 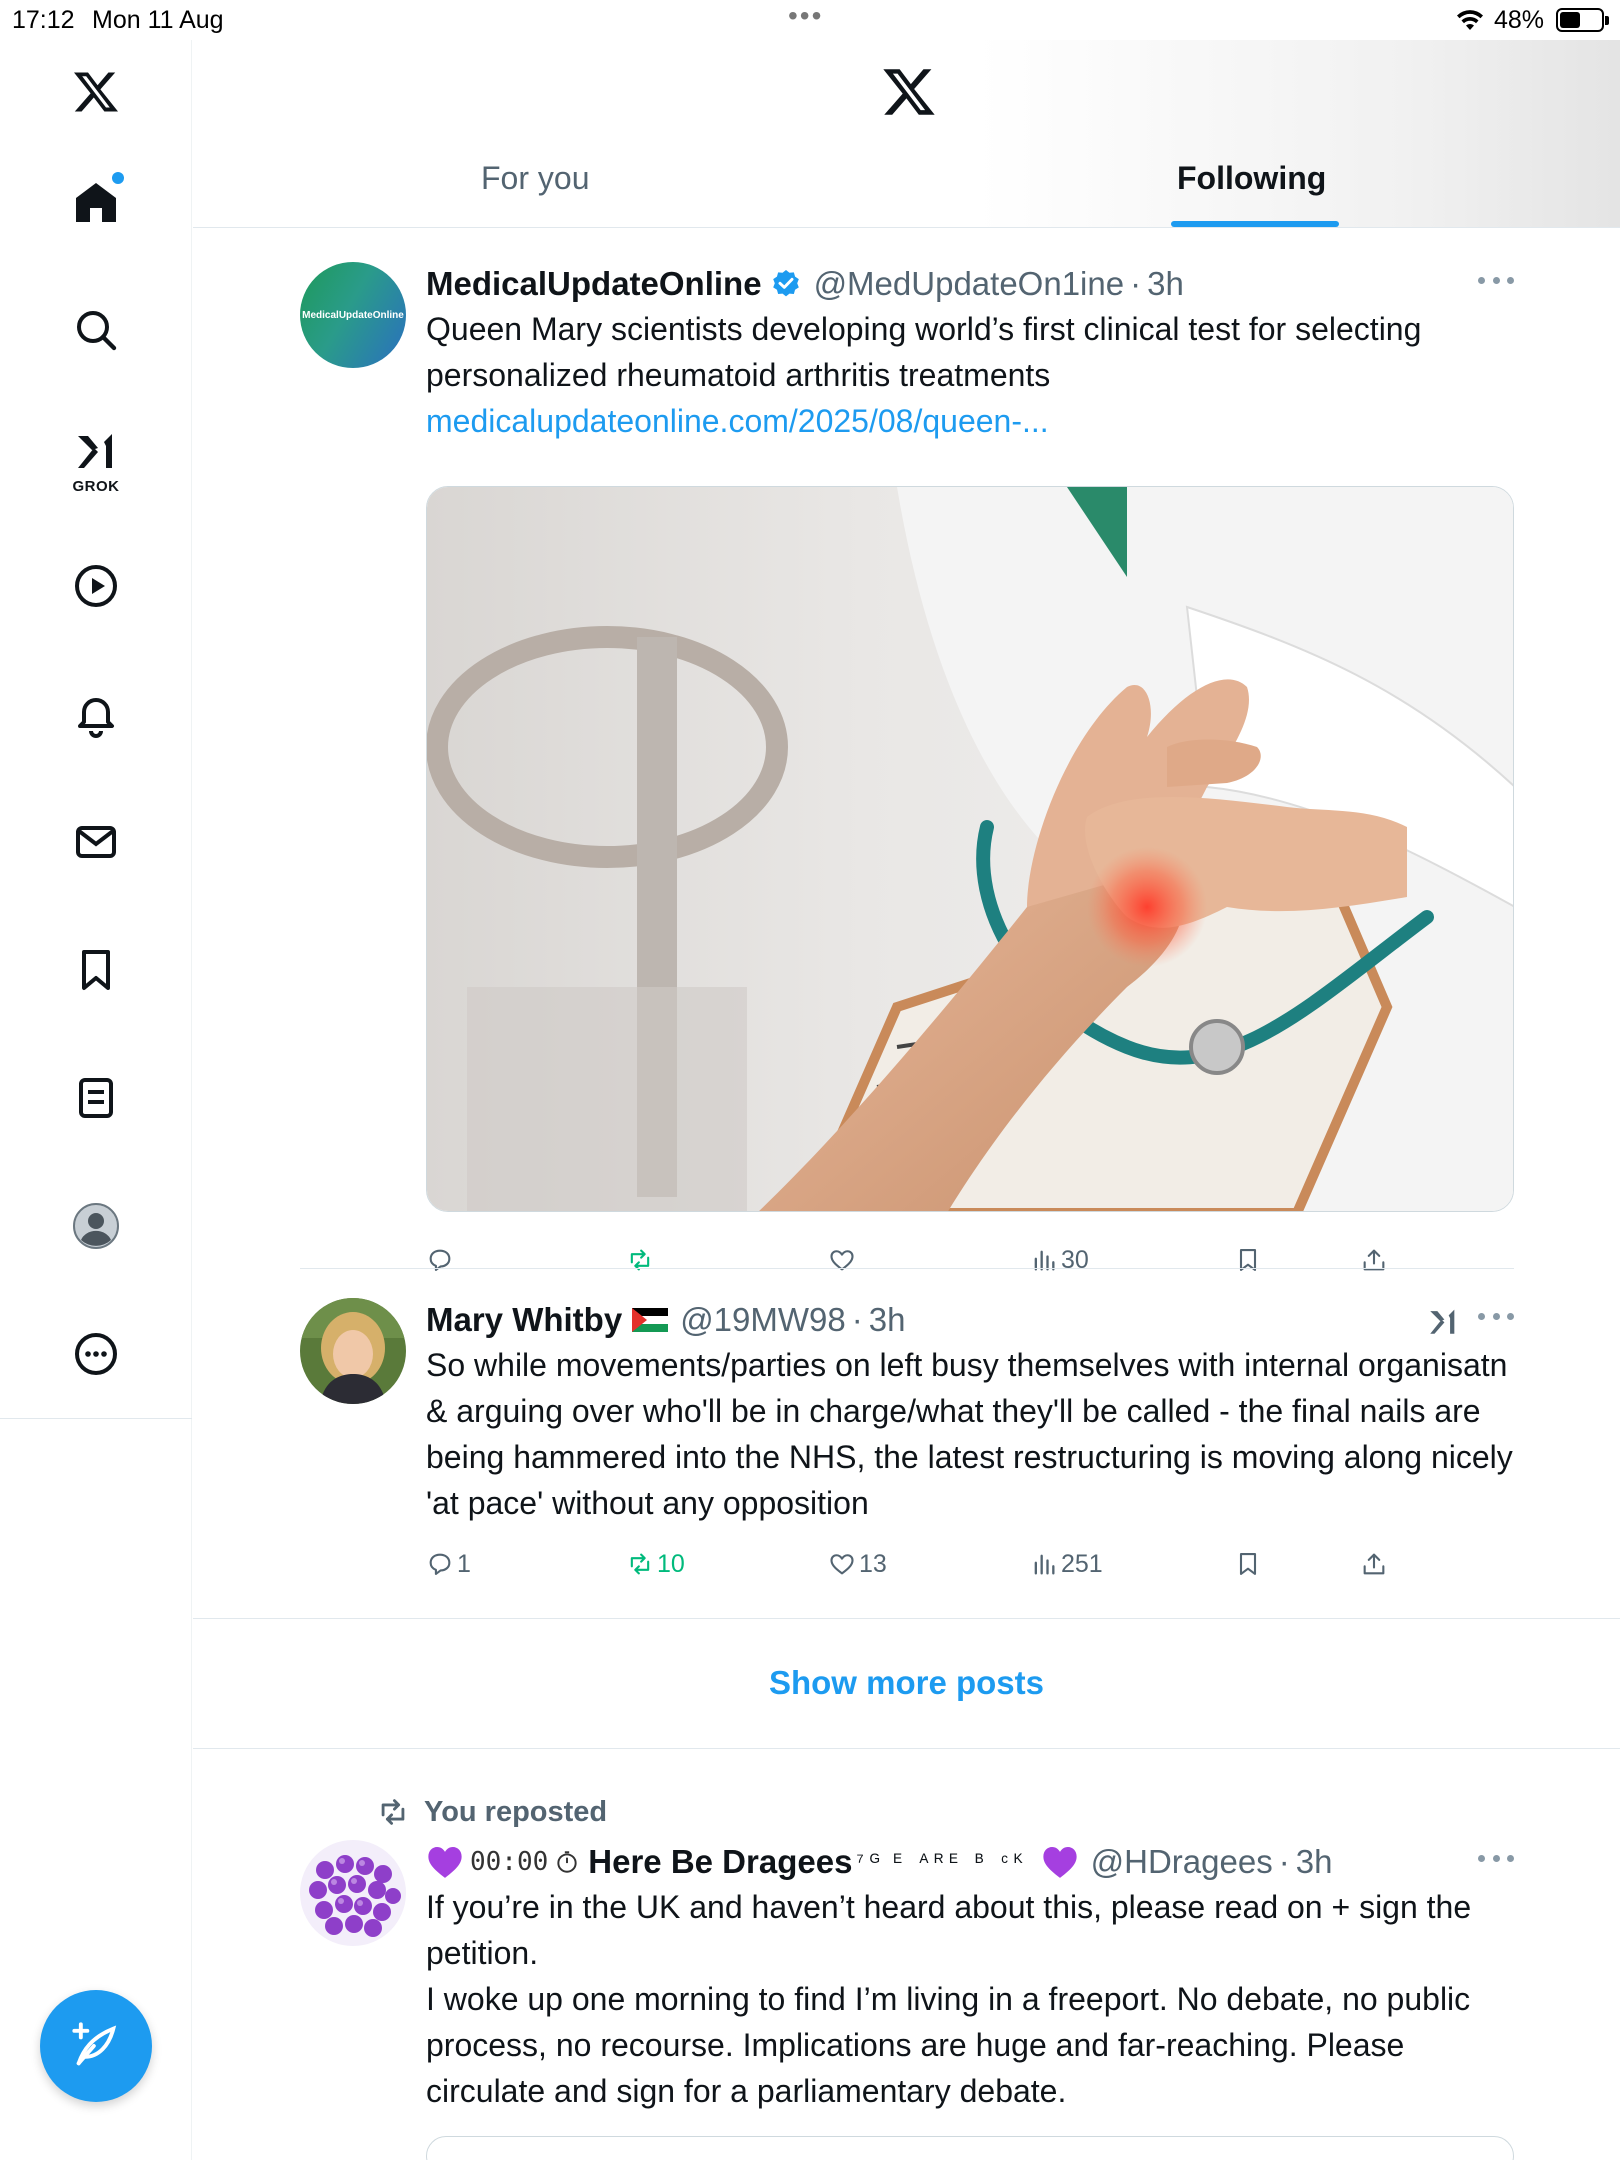 I want to click on active-tab-indicator, so click(x=1255, y=224).